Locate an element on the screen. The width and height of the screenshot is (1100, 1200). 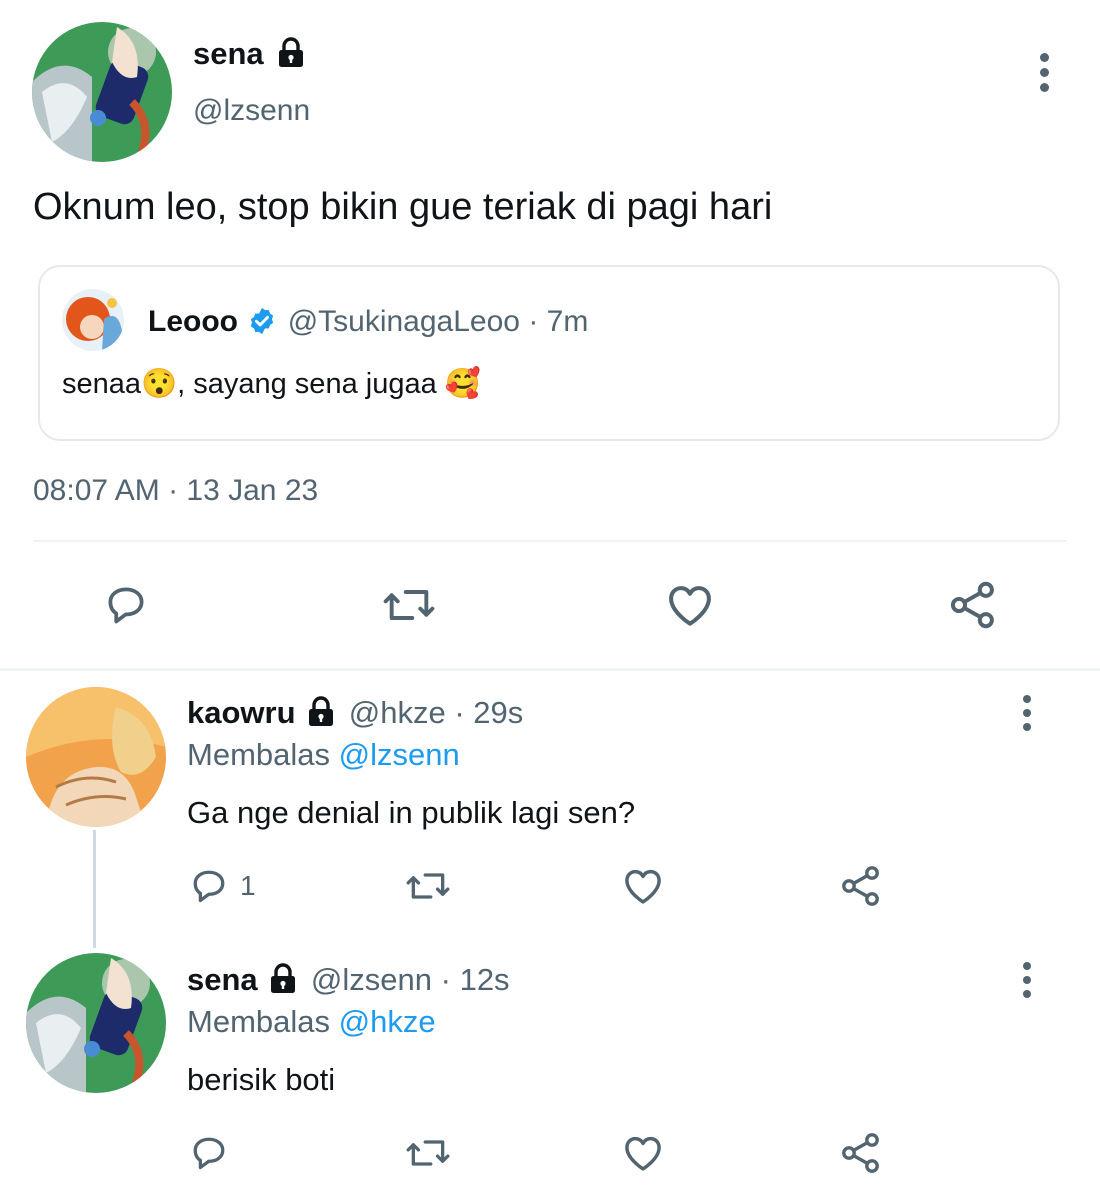
verified-badge-icon is located at coordinates (262, 321).